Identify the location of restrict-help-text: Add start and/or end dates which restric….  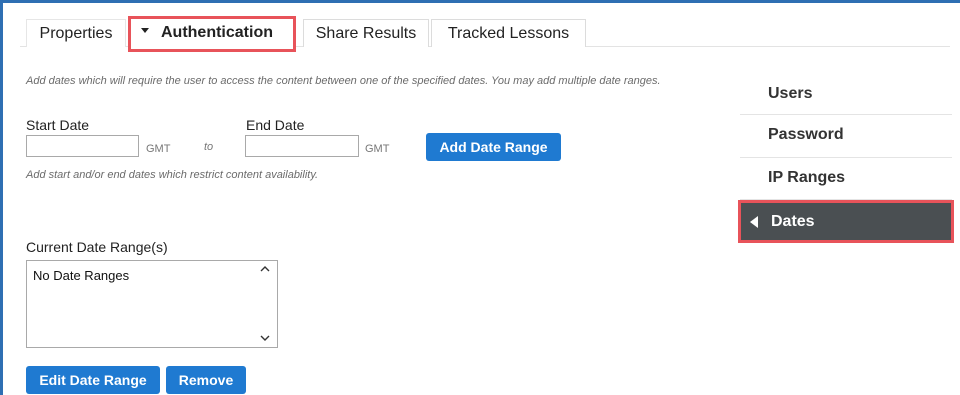
(172, 175).